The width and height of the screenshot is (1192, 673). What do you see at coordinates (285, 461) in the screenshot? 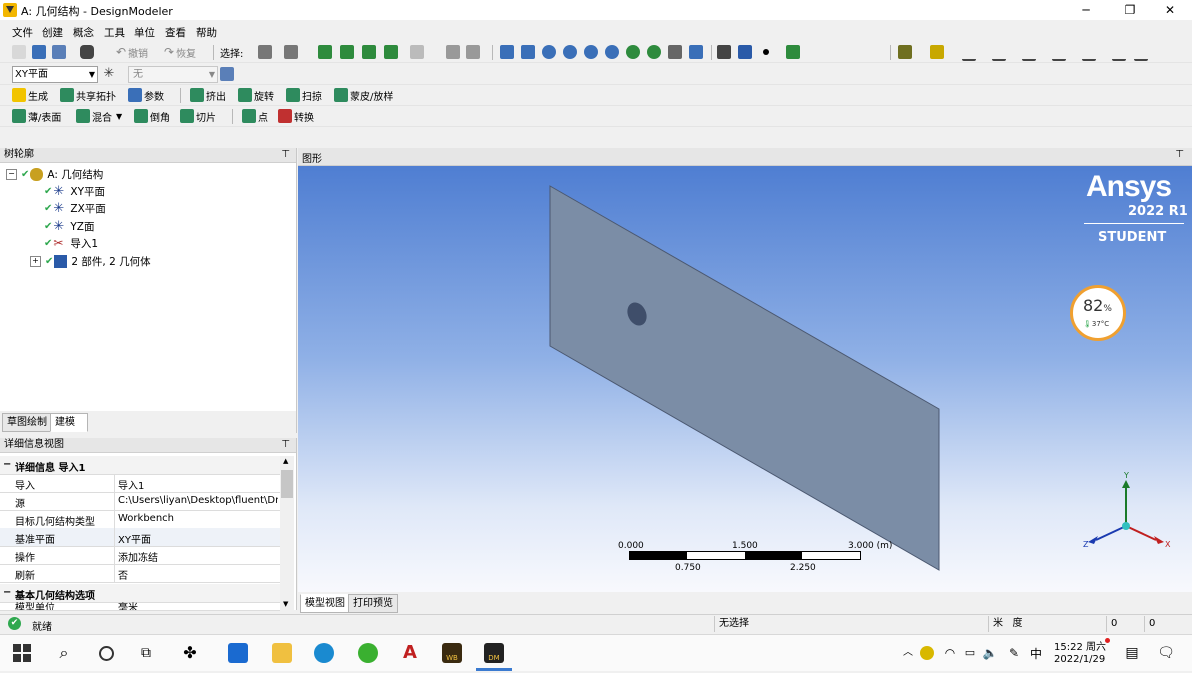
I see `scroll-up-icon: ▲` at bounding box center [285, 461].